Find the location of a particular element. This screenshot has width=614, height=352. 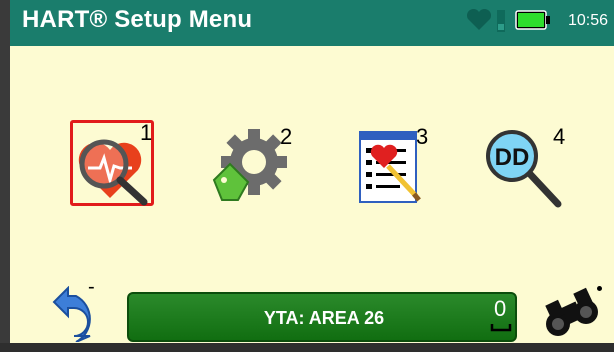

dd-magnifier-icon: DD is located at coordinates (524, 168).